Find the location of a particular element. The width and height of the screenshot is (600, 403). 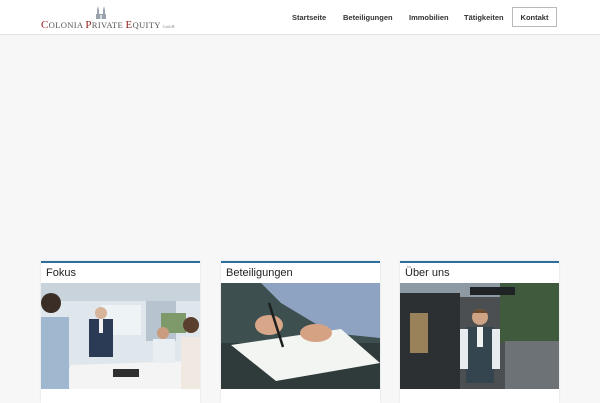

company-logo: COLONIA PRIVATE EQUITY GmbH is located at coordinates (108, 19).